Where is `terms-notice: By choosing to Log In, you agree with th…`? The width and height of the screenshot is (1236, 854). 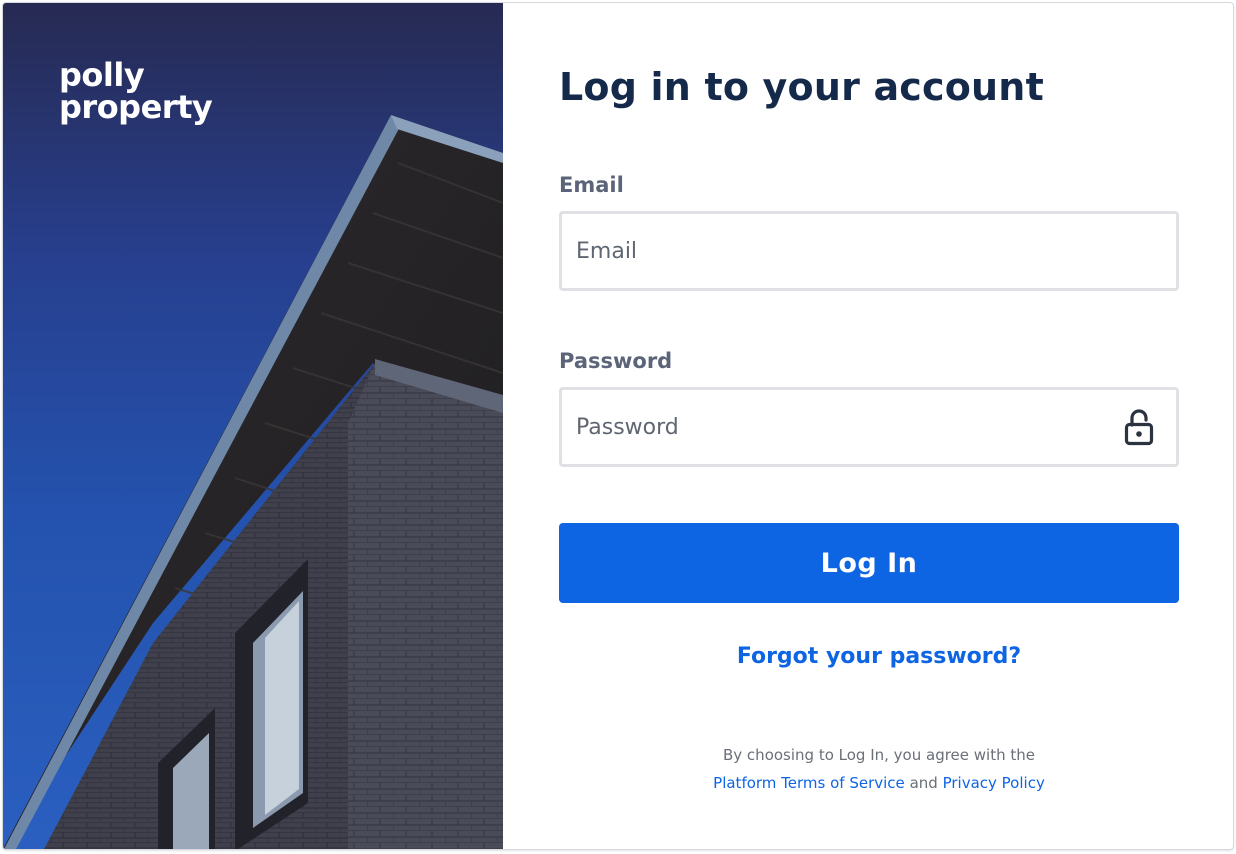
terms-notice: By choosing to Log In, you agree with th… is located at coordinates (879, 769).